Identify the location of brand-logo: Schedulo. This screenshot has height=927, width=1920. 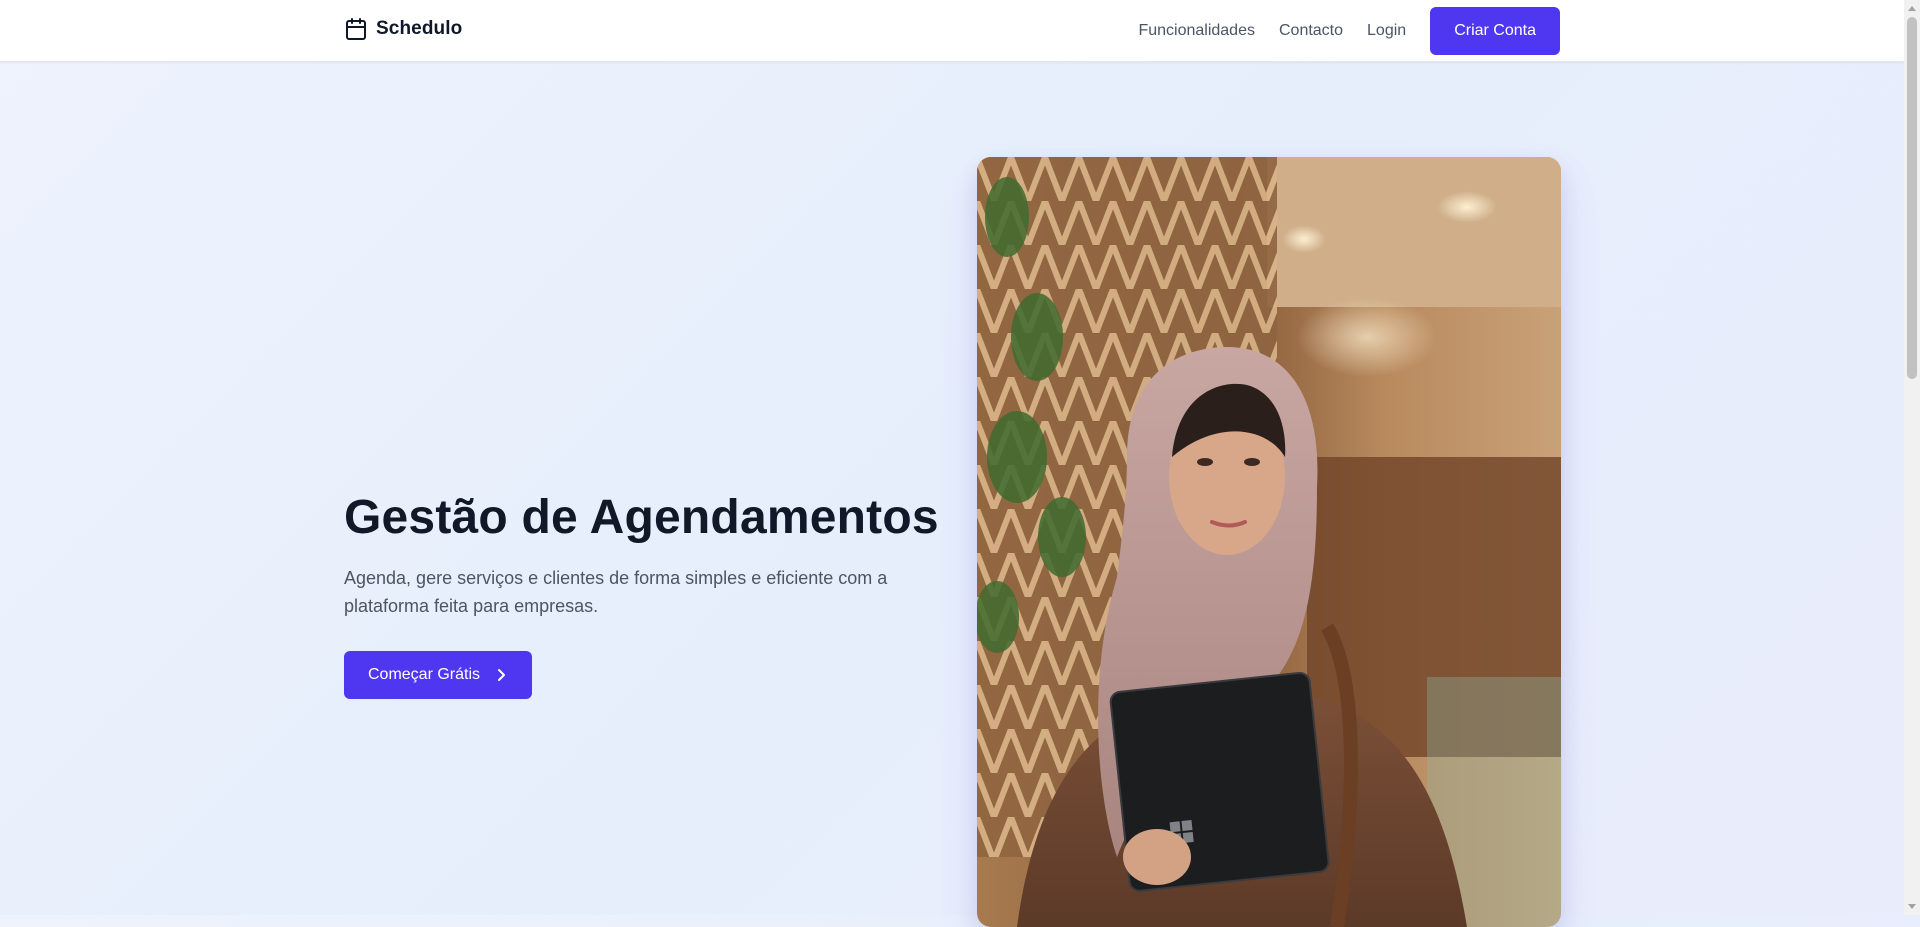
(403, 29).